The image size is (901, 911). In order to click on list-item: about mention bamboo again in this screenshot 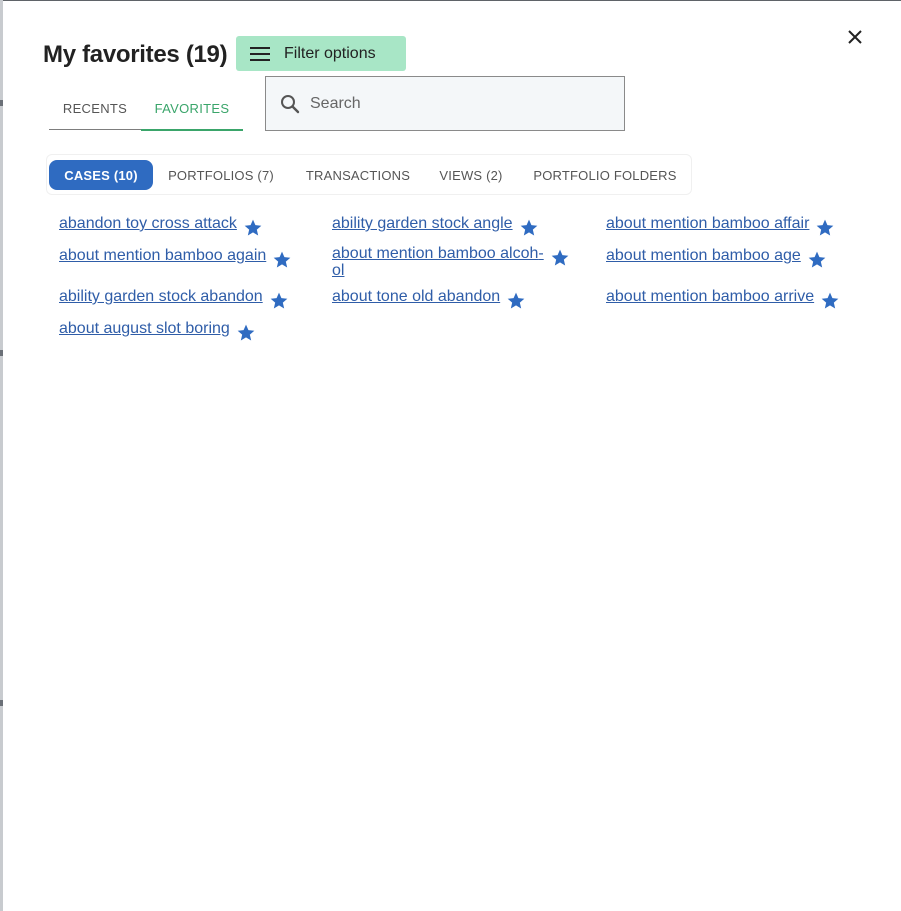, I will do `click(175, 258)`.